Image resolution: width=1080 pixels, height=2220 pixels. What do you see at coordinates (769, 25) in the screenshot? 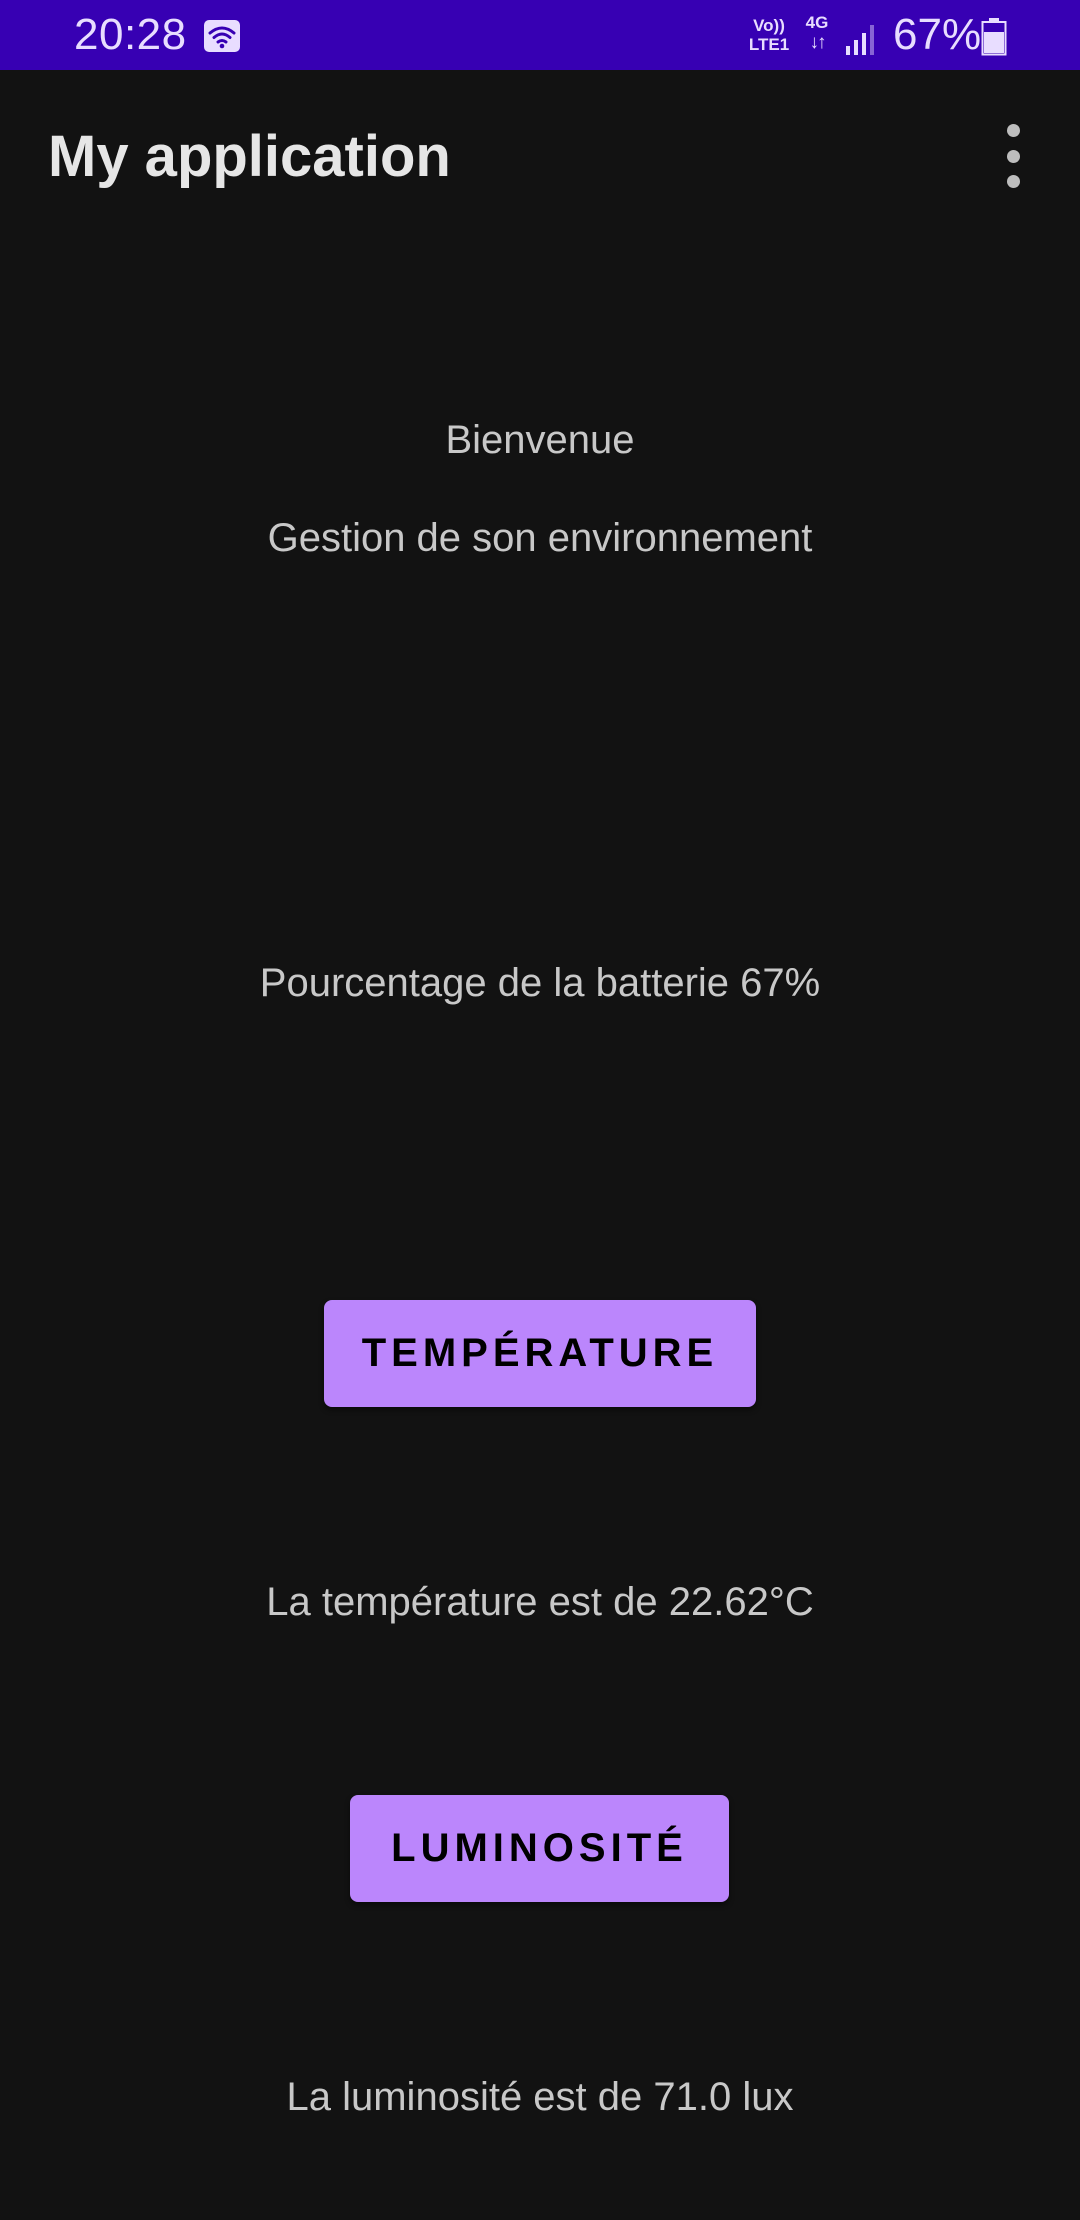
I see `volte-line1: Vo))` at bounding box center [769, 25].